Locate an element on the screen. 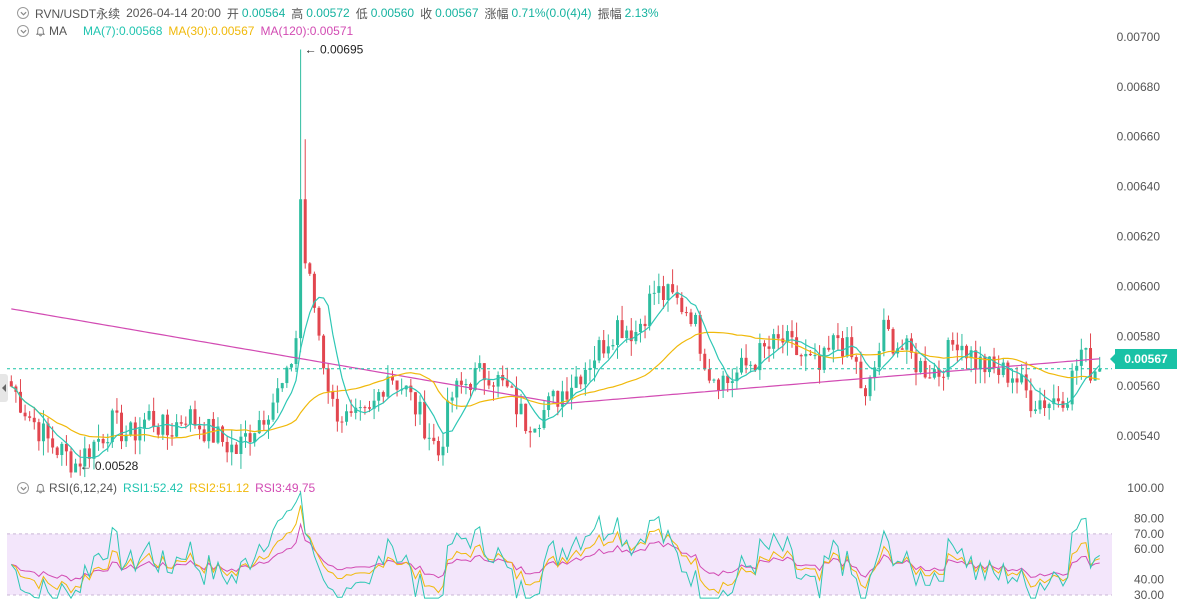 This screenshot has height=612, width=1177. rsi-bell-icon is located at coordinates (40, 488).